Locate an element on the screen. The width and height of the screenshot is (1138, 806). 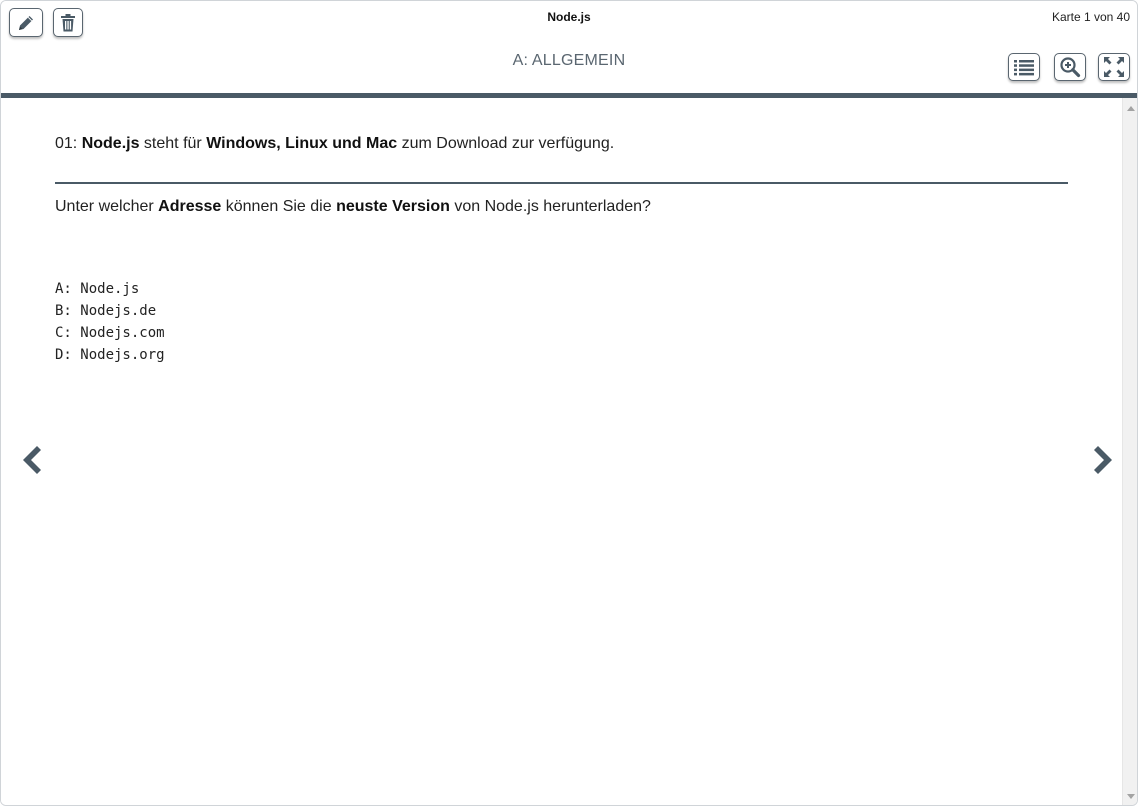
zoom-in-icon is located at coordinates (1070, 67).